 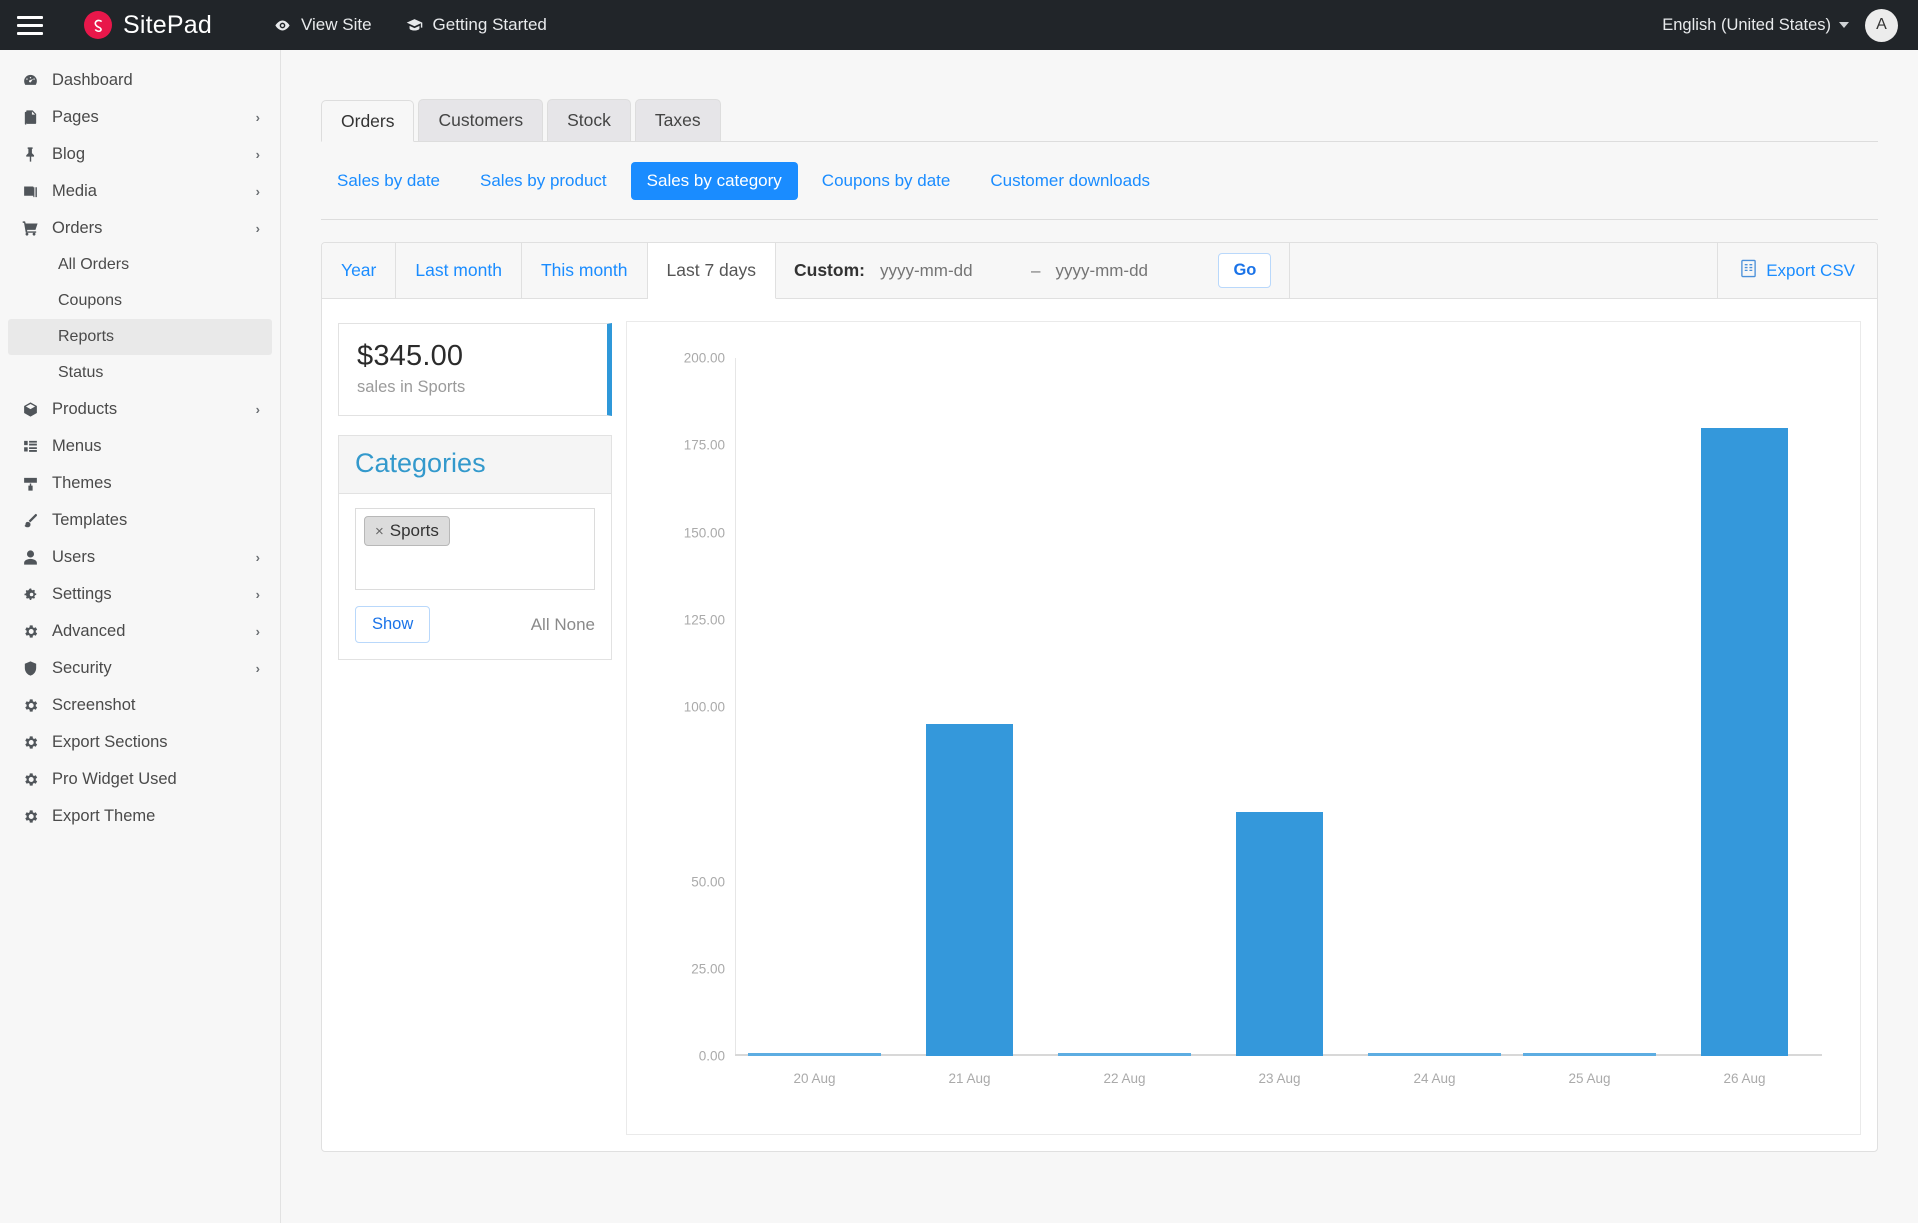 What do you see at coordinates (574, 624) in the screenshot?
I see `select-none-link: None` at bounding box center [574, 624].